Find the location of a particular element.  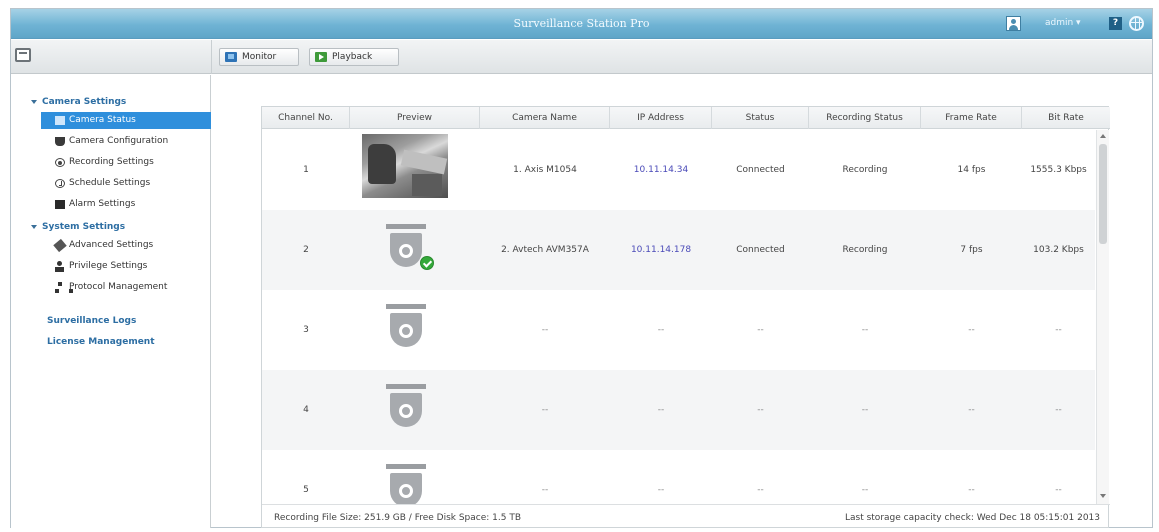

monitor-button-label: Monitor is located at coordinates (259, 57).